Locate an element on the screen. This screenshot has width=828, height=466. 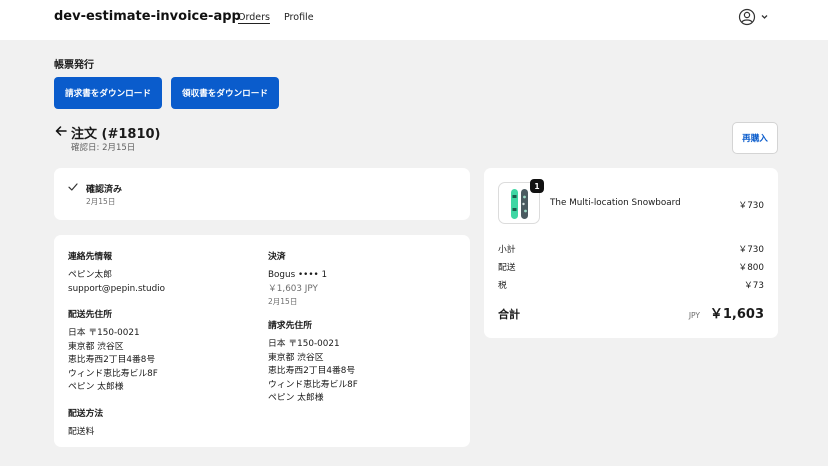
chevron-down-icon is located at coordinates (764, 17).